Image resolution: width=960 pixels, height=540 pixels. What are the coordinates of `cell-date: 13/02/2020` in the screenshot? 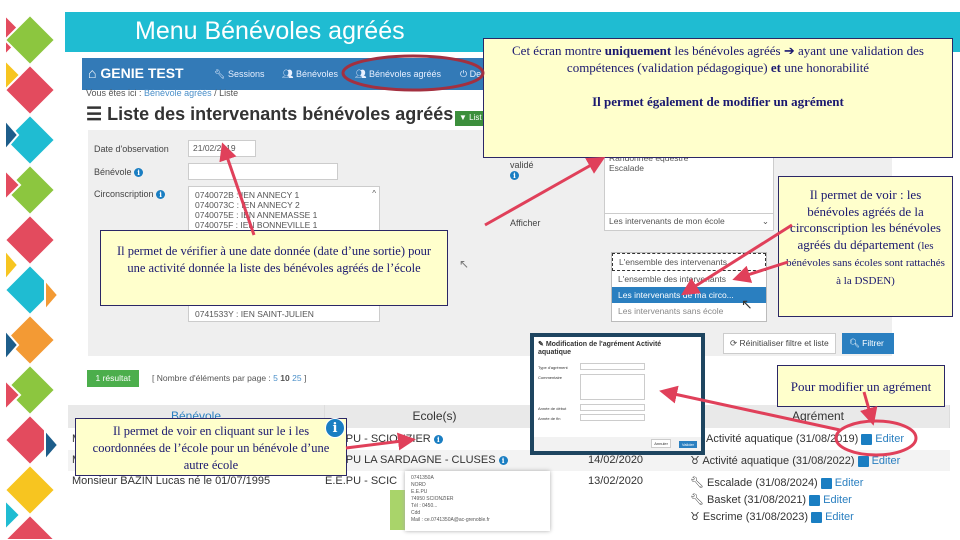 It's located at (616, 481).